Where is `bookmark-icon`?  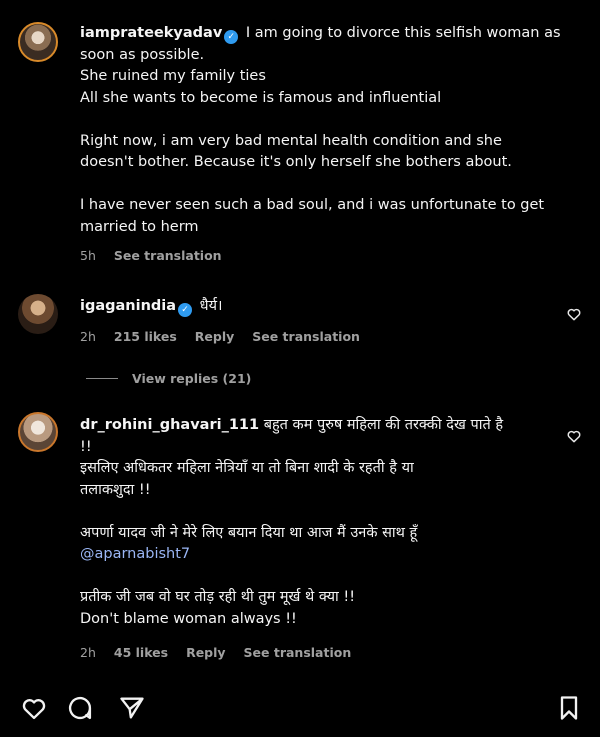 bookmark-icon is located at coordinates (569, 708).